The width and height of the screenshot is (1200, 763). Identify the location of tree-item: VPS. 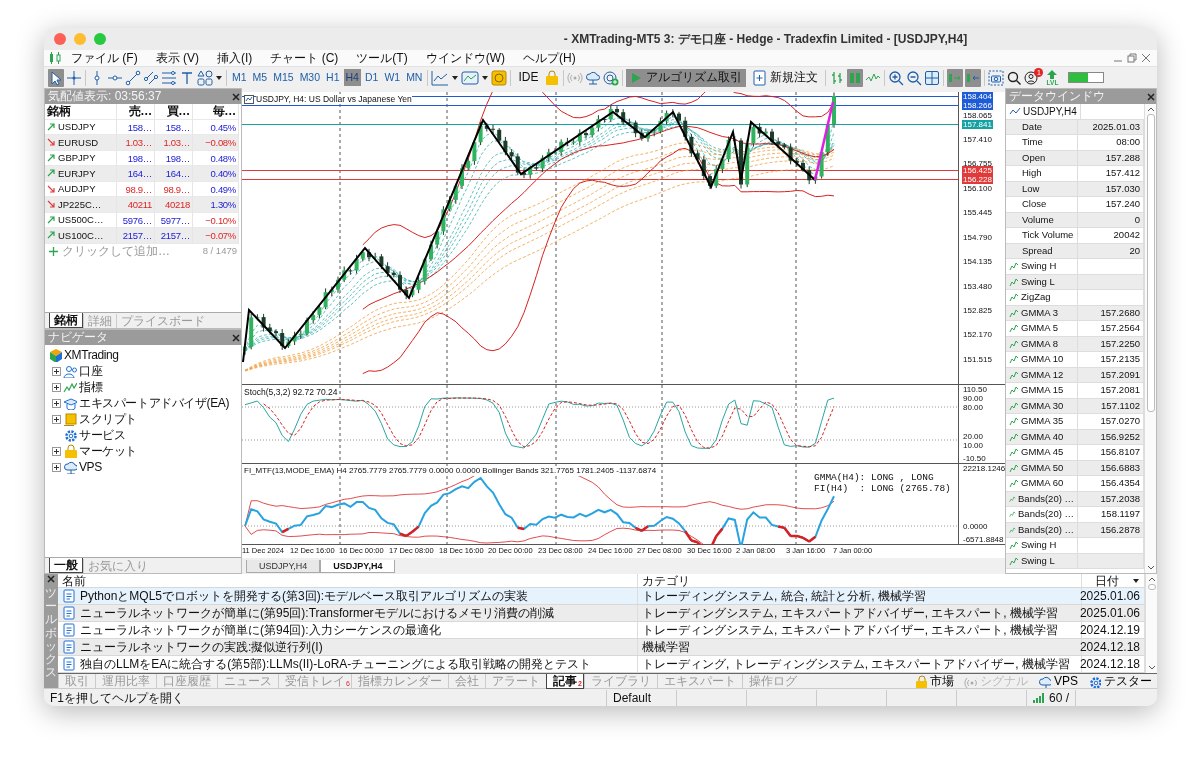
(90, 467).